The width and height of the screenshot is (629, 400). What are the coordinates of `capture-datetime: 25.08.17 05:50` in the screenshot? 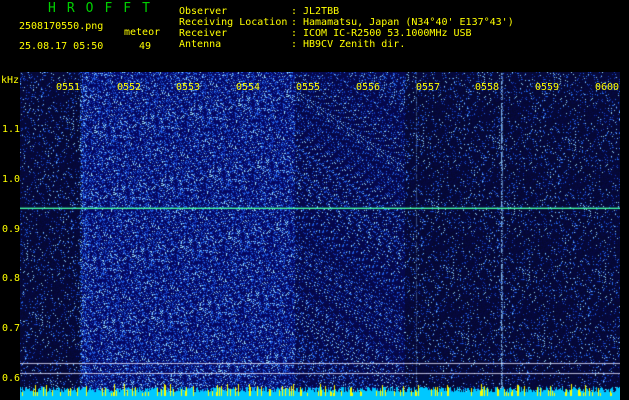 It's located at (61, 46).